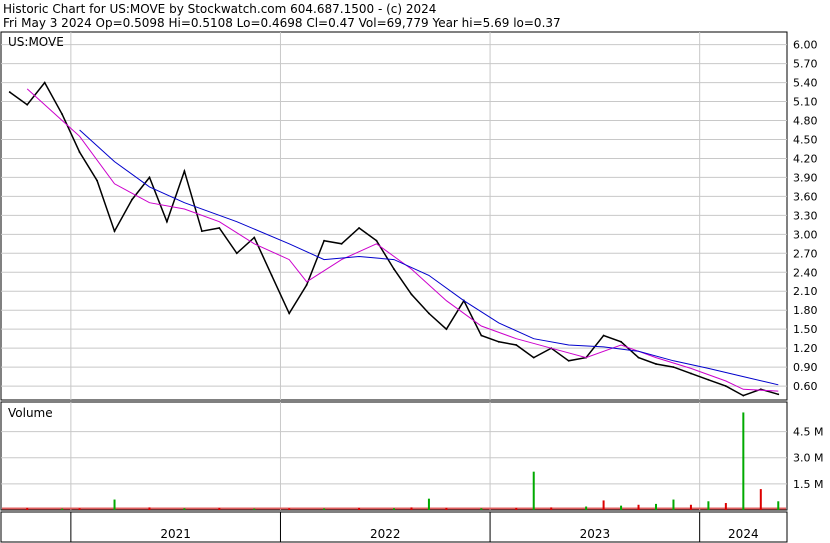  What do you see at coordinates (805, 348) in the screenshot?
I see `price-tick-label: 1.20` at bounding box center [805, 348].